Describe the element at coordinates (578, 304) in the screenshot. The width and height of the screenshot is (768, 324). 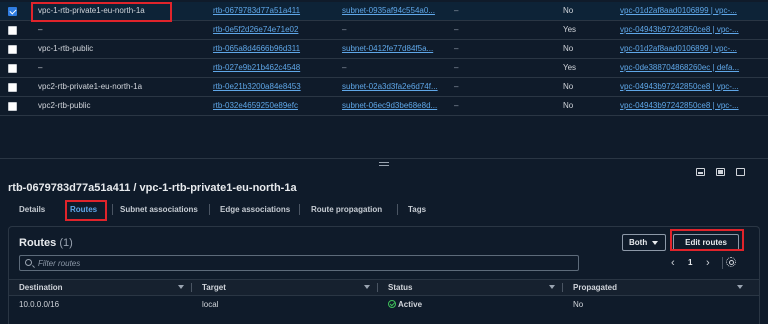
I see `route-propagated: No` at that location.